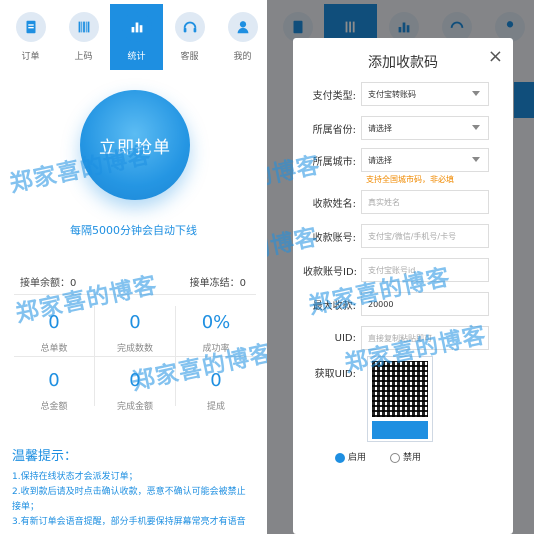  Describe the element at coordinates (400, 430) in the screenshot. I see `qr-code-footer` at that location.